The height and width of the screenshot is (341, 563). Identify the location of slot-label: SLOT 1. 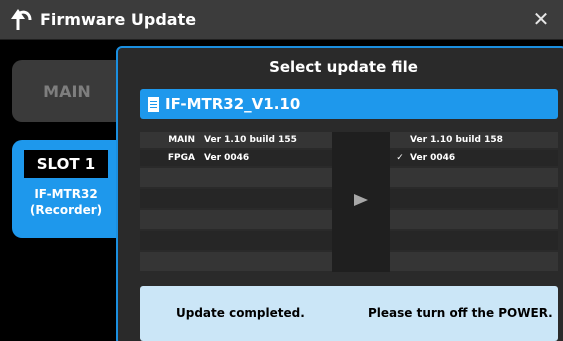
(66, 164).